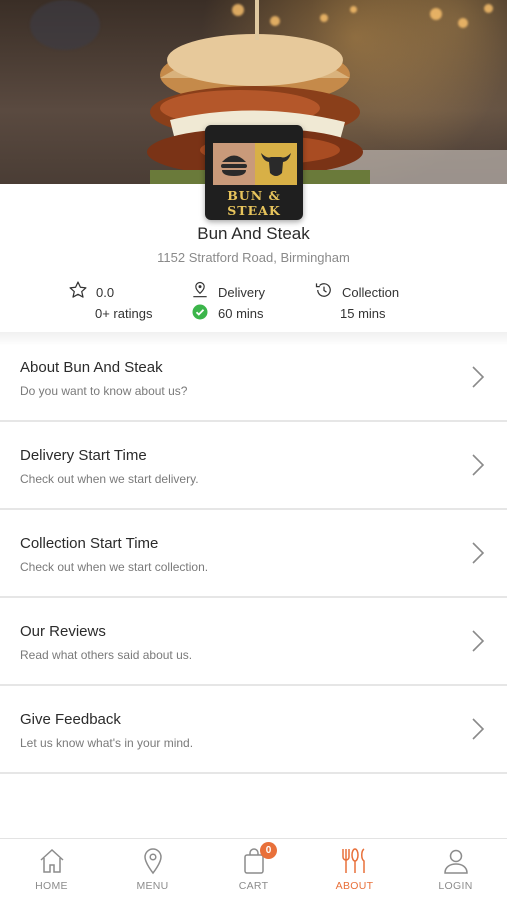  I want to click on restaurant-logo: BUN & STEAK, so click(254, 172).